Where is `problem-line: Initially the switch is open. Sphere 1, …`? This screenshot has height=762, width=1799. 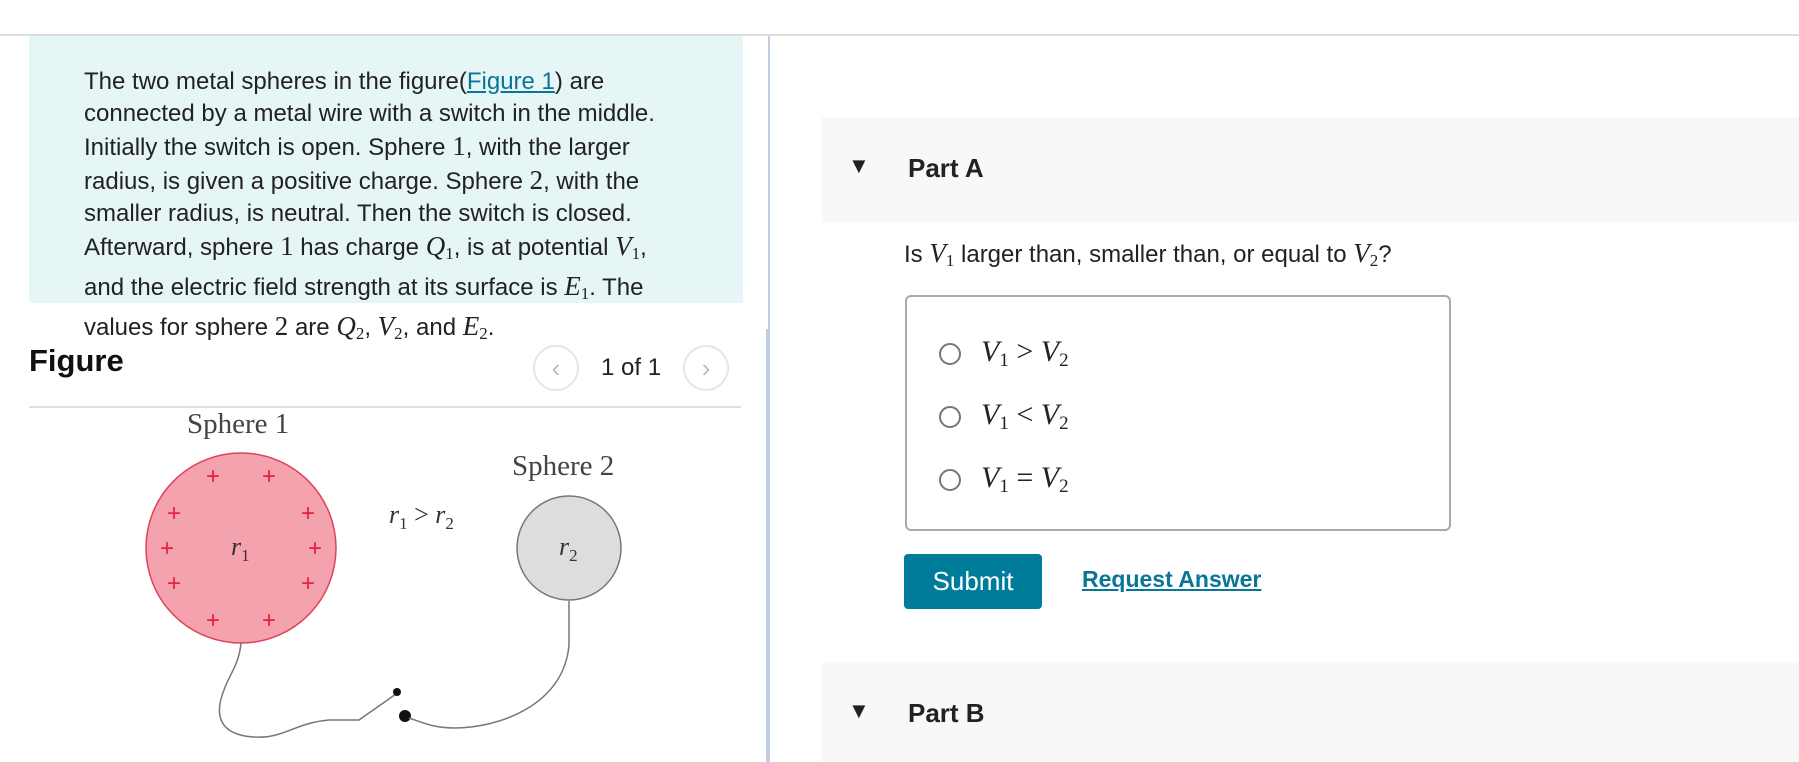 problem-line: Initially the switch is open. Sphere 1, … is located at coordinates (419, 147).